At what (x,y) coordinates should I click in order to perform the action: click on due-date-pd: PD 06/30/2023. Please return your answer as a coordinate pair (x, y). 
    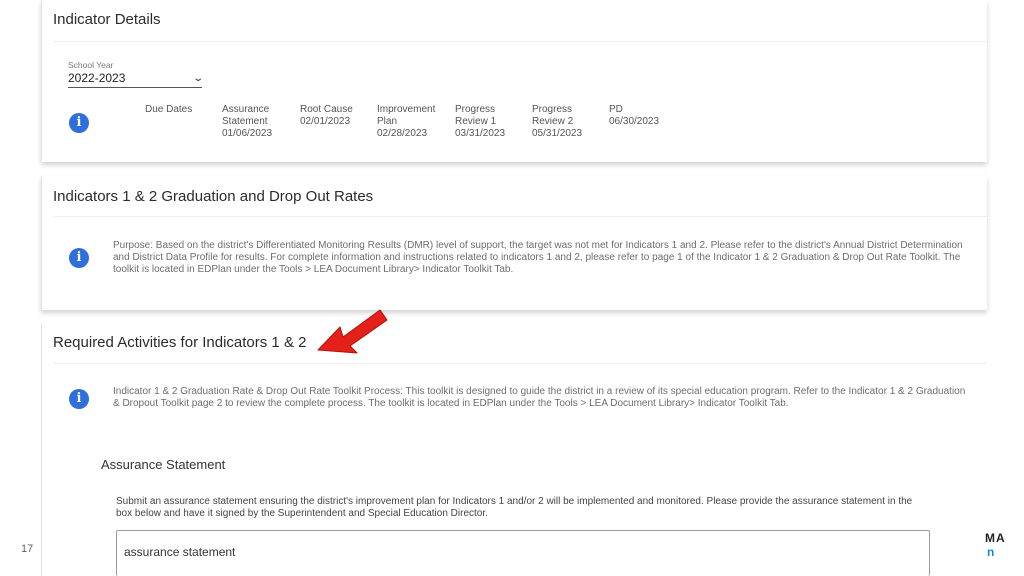
    Looking at the image, I should click on (634, 115).